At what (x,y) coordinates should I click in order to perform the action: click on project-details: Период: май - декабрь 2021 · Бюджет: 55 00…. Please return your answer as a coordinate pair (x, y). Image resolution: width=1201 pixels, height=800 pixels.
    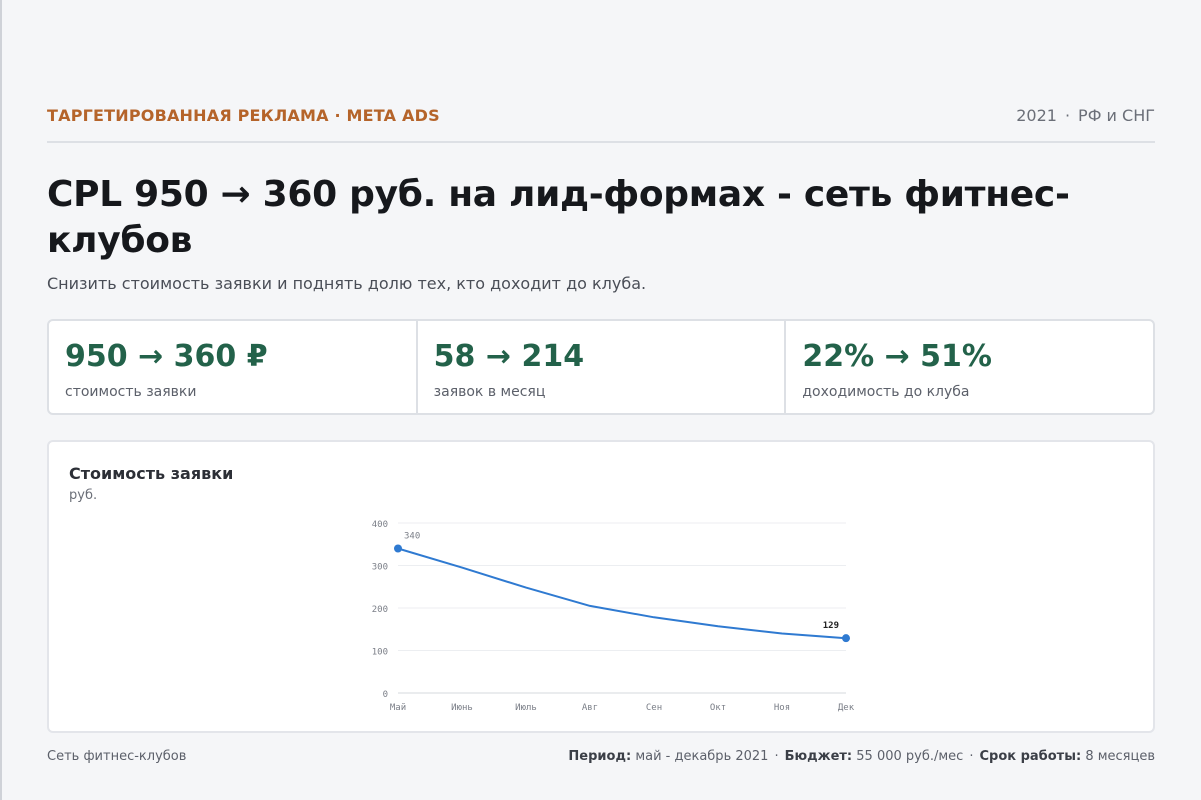
    Looking at the image, I should click on (861, 757).